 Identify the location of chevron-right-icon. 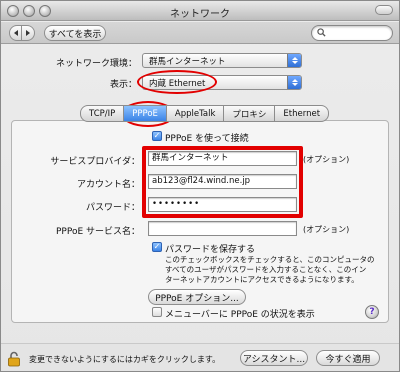
(28, 33).